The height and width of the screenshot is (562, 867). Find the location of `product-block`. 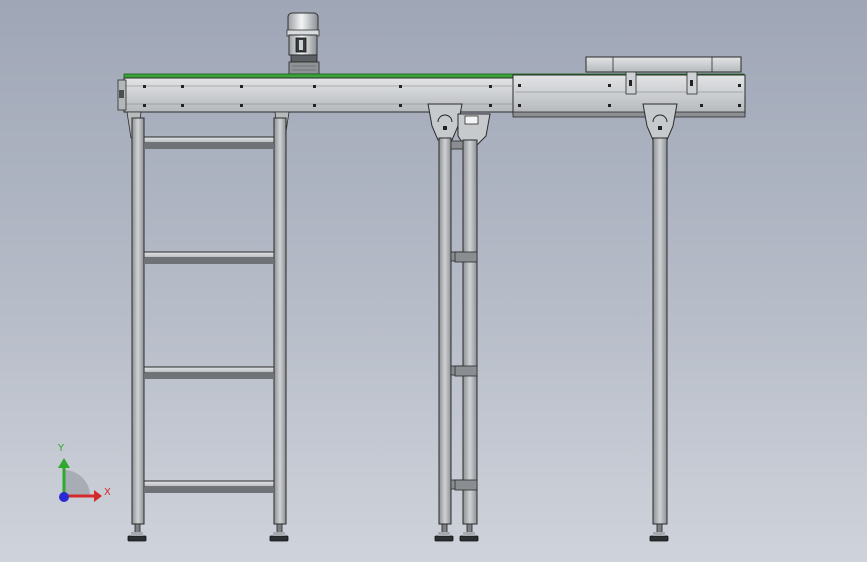

product-block is located at coordinates (663, 64).